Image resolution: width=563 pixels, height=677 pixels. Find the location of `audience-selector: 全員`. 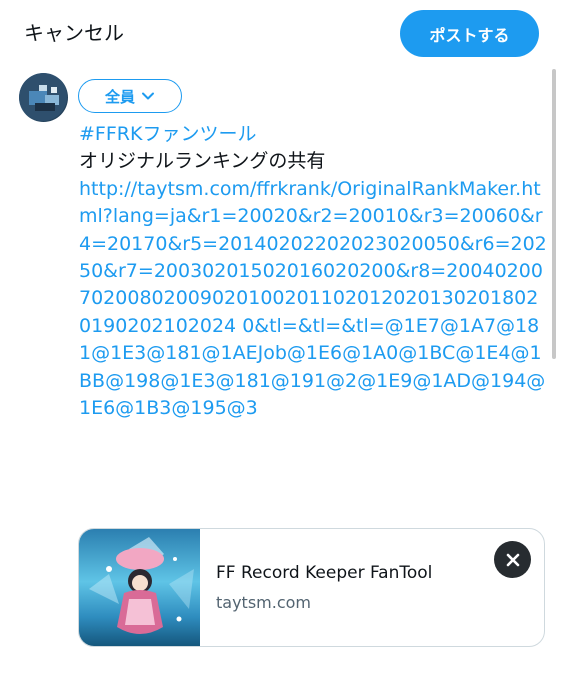

audience-selector: 全員 is located at coordinates (130, 96).